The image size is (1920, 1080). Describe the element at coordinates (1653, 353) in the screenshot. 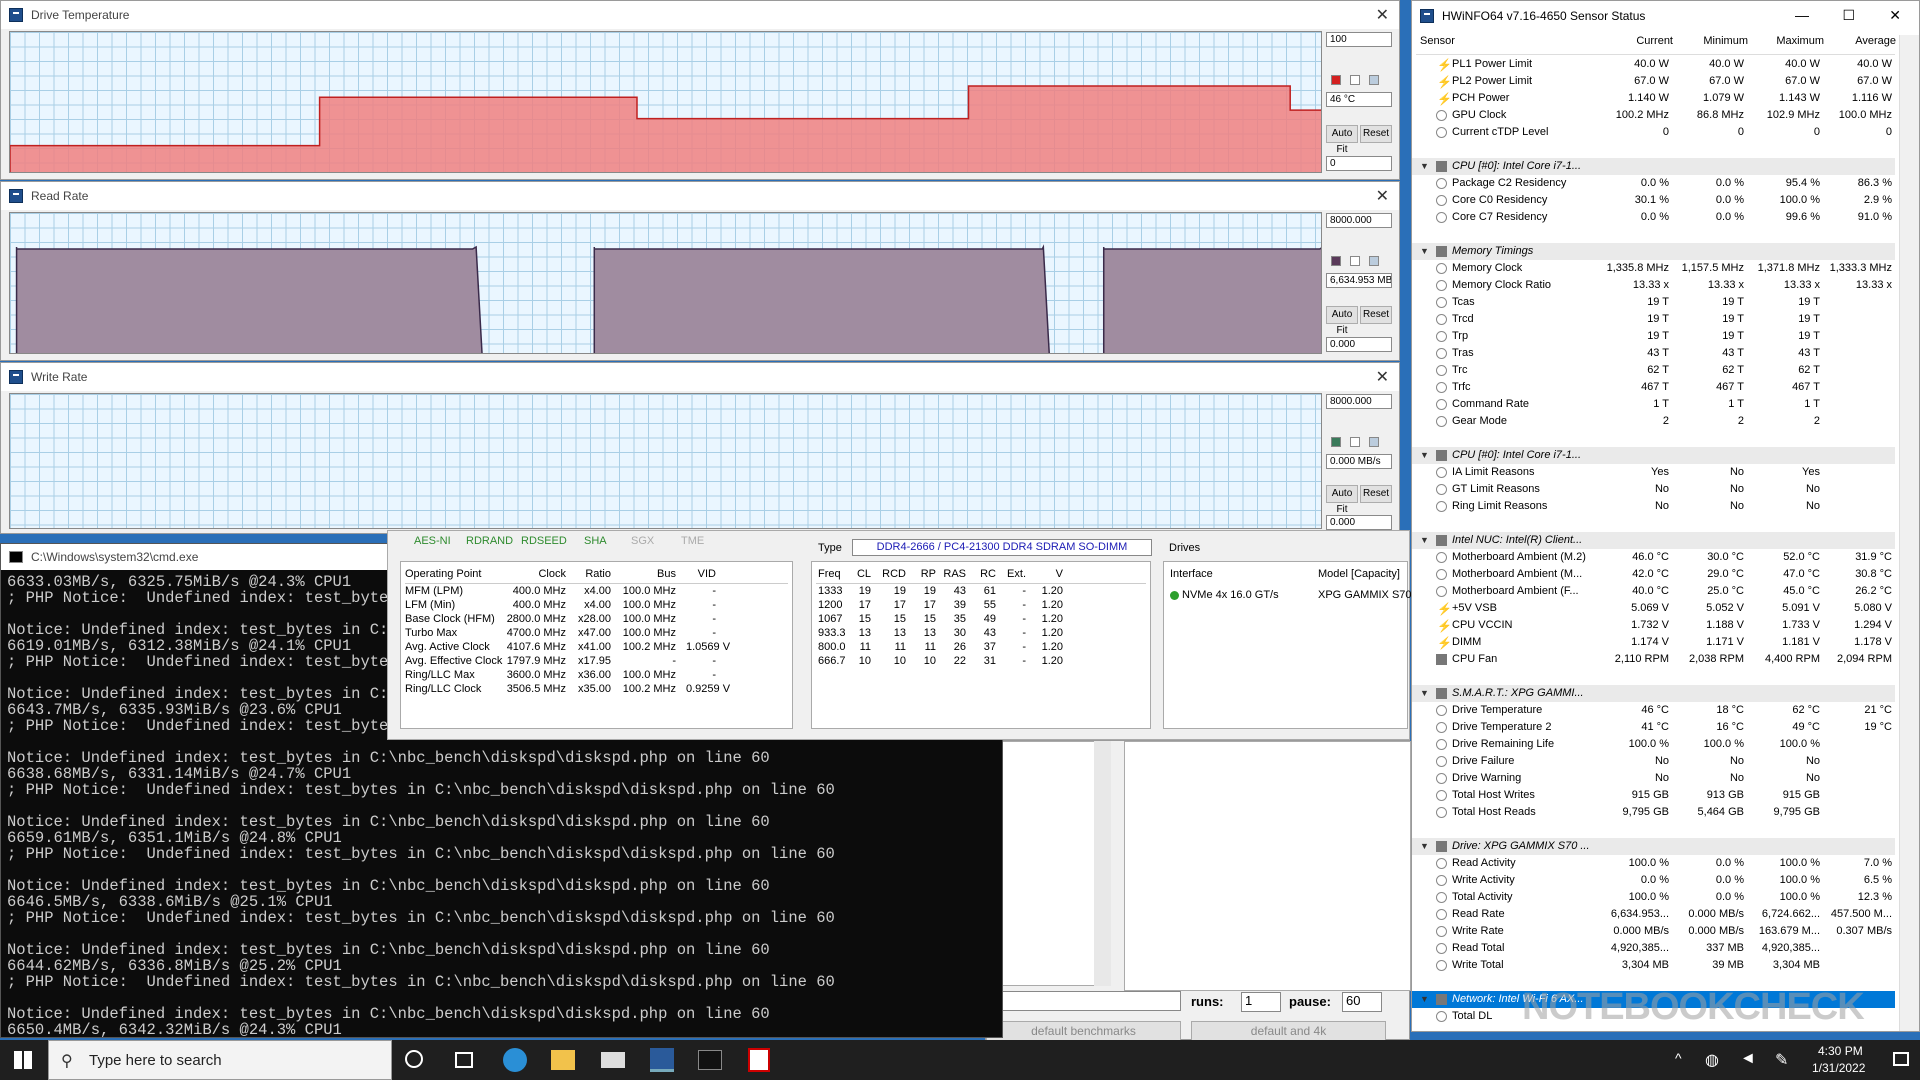

I see `sensor-row: Tras 43 T 43 T 43 T` at that location.